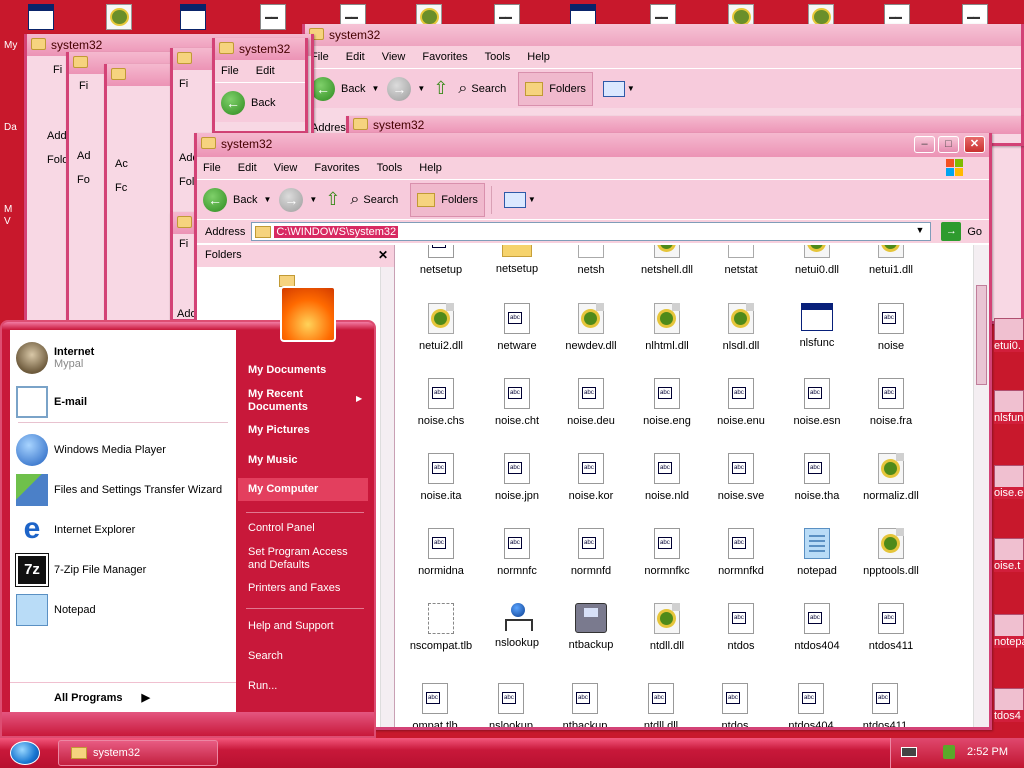  I want to click on file-item: netui0.dll, so click(817, 260).